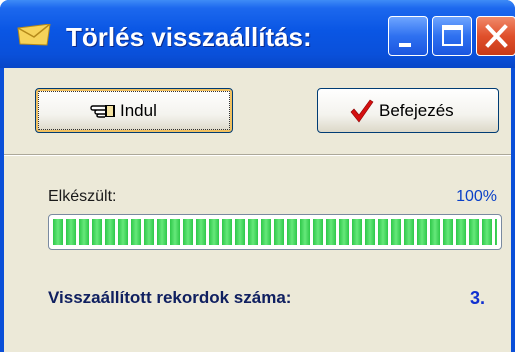 Image resolution: width=525 pixels, height=356 pixels. What do you see at coordinates (476, 196) in the screenshot?
I see `progress-percent: 100%` at bounding box center [476, 196].